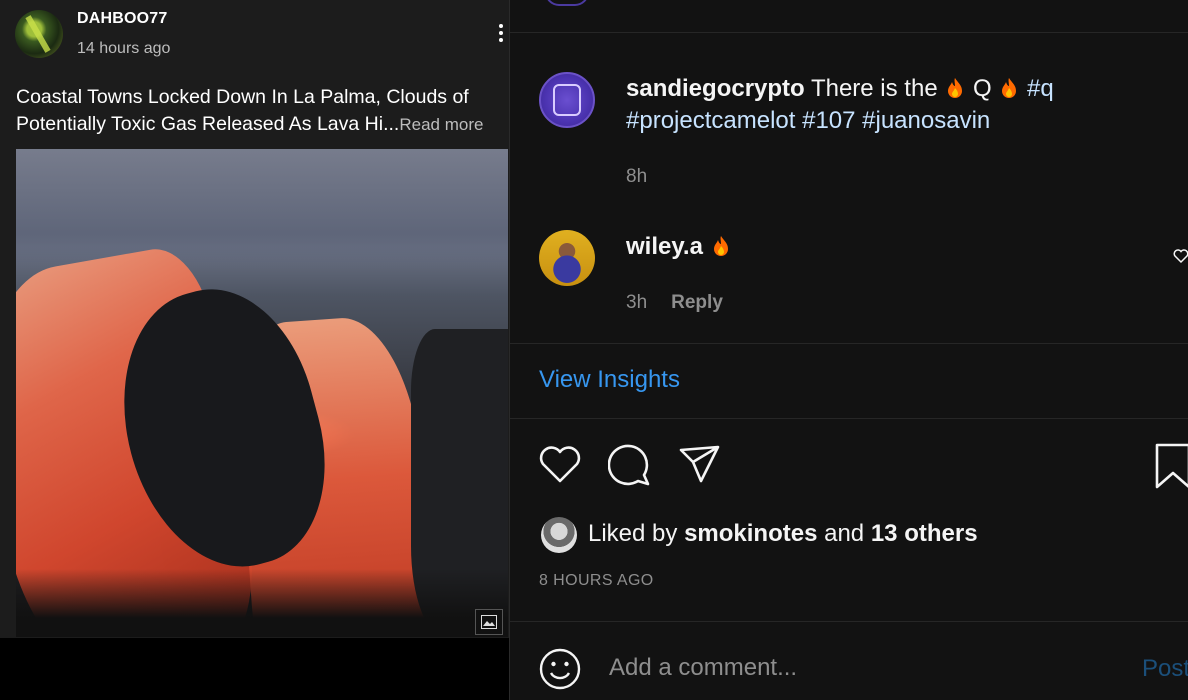  I want to click on commenter-avatar-wiley, so click(567, 258).